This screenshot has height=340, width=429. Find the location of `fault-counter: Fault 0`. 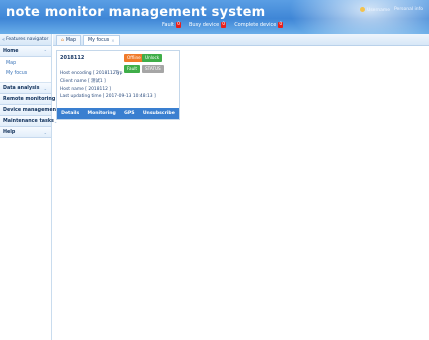

fault-counter: Fault 0 is located at coordinates (171, 25).